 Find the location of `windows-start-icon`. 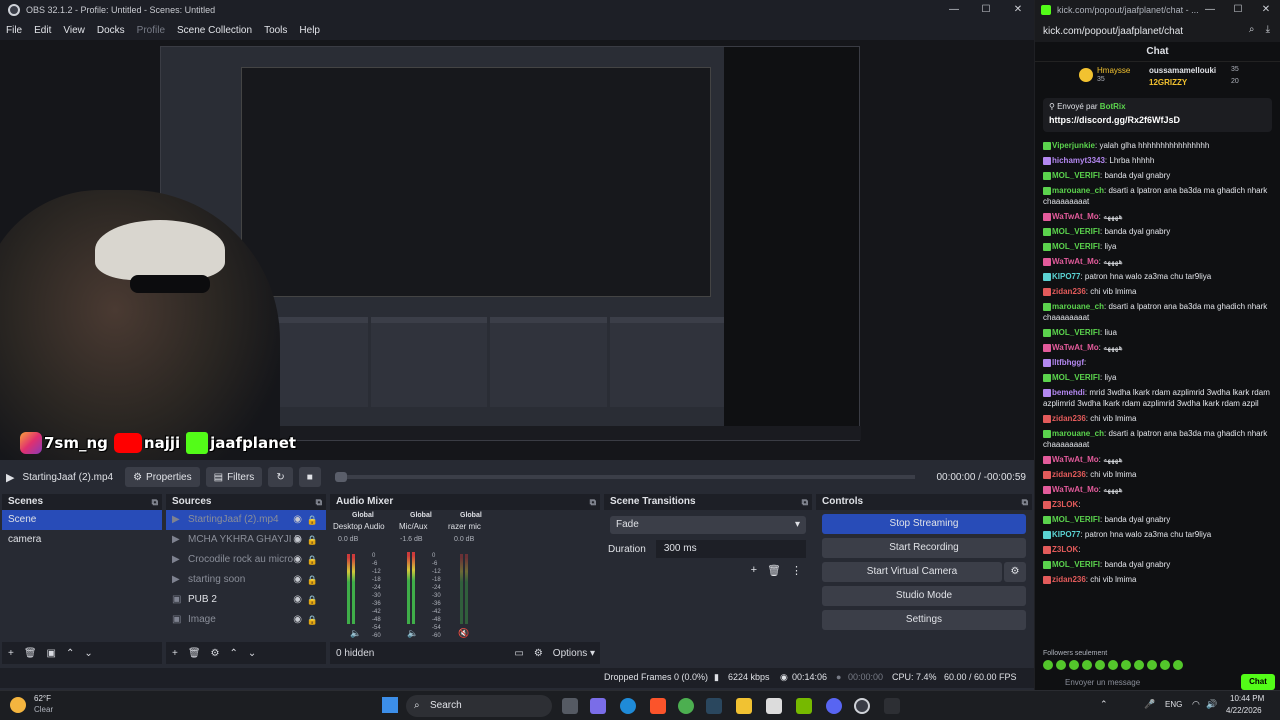

windows-start-icon is located at coordinates (390, 705).